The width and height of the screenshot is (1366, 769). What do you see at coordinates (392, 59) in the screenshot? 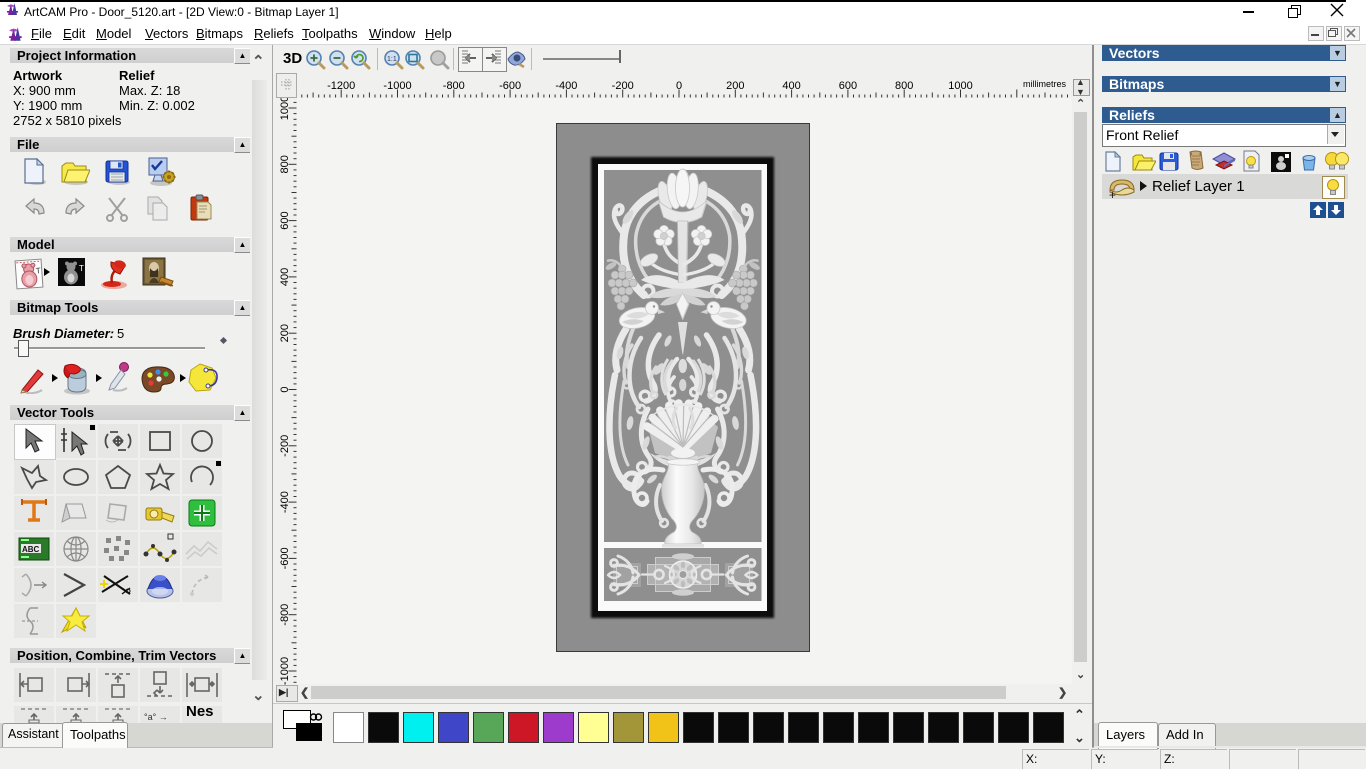
I see `svg-text: 1:1` at bounding box center [392, 59].